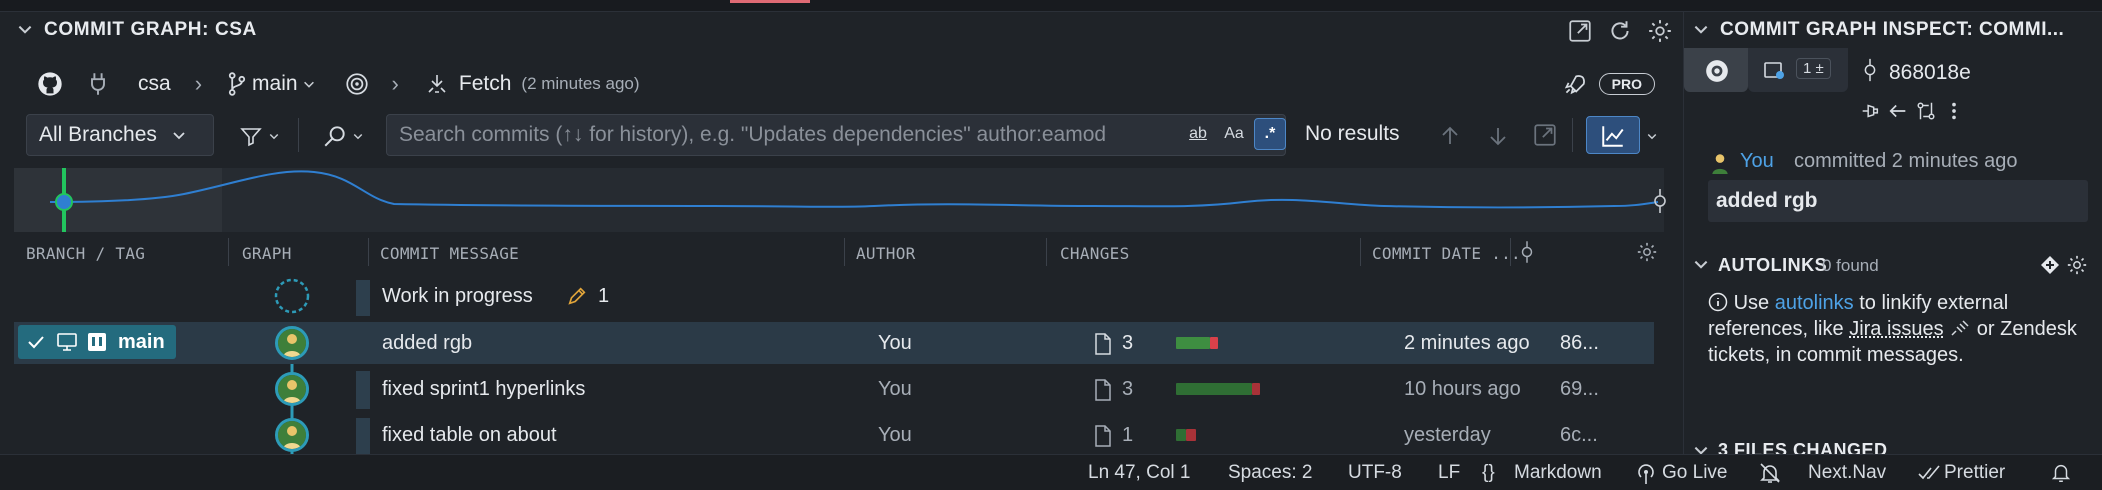 The image size is (2102, 490). Describe the element at coordinates (1930, 73) in the screenshot. I see `commit-sha: 868018e` at that location.